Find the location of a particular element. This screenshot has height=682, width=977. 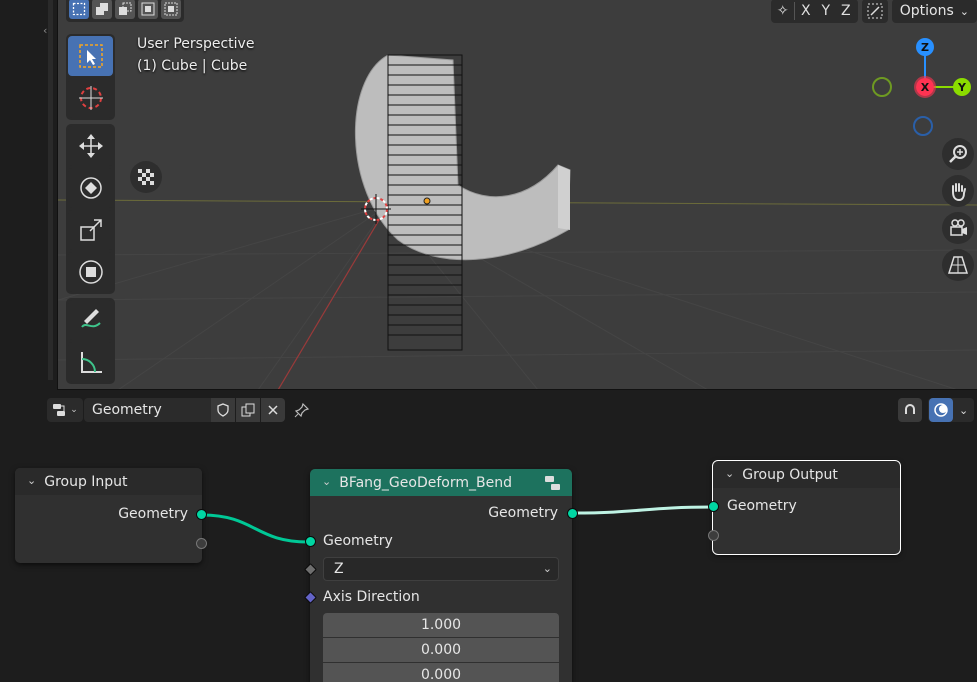

navigation-gizmo: Z Y X is located at coordinates (917, 89).